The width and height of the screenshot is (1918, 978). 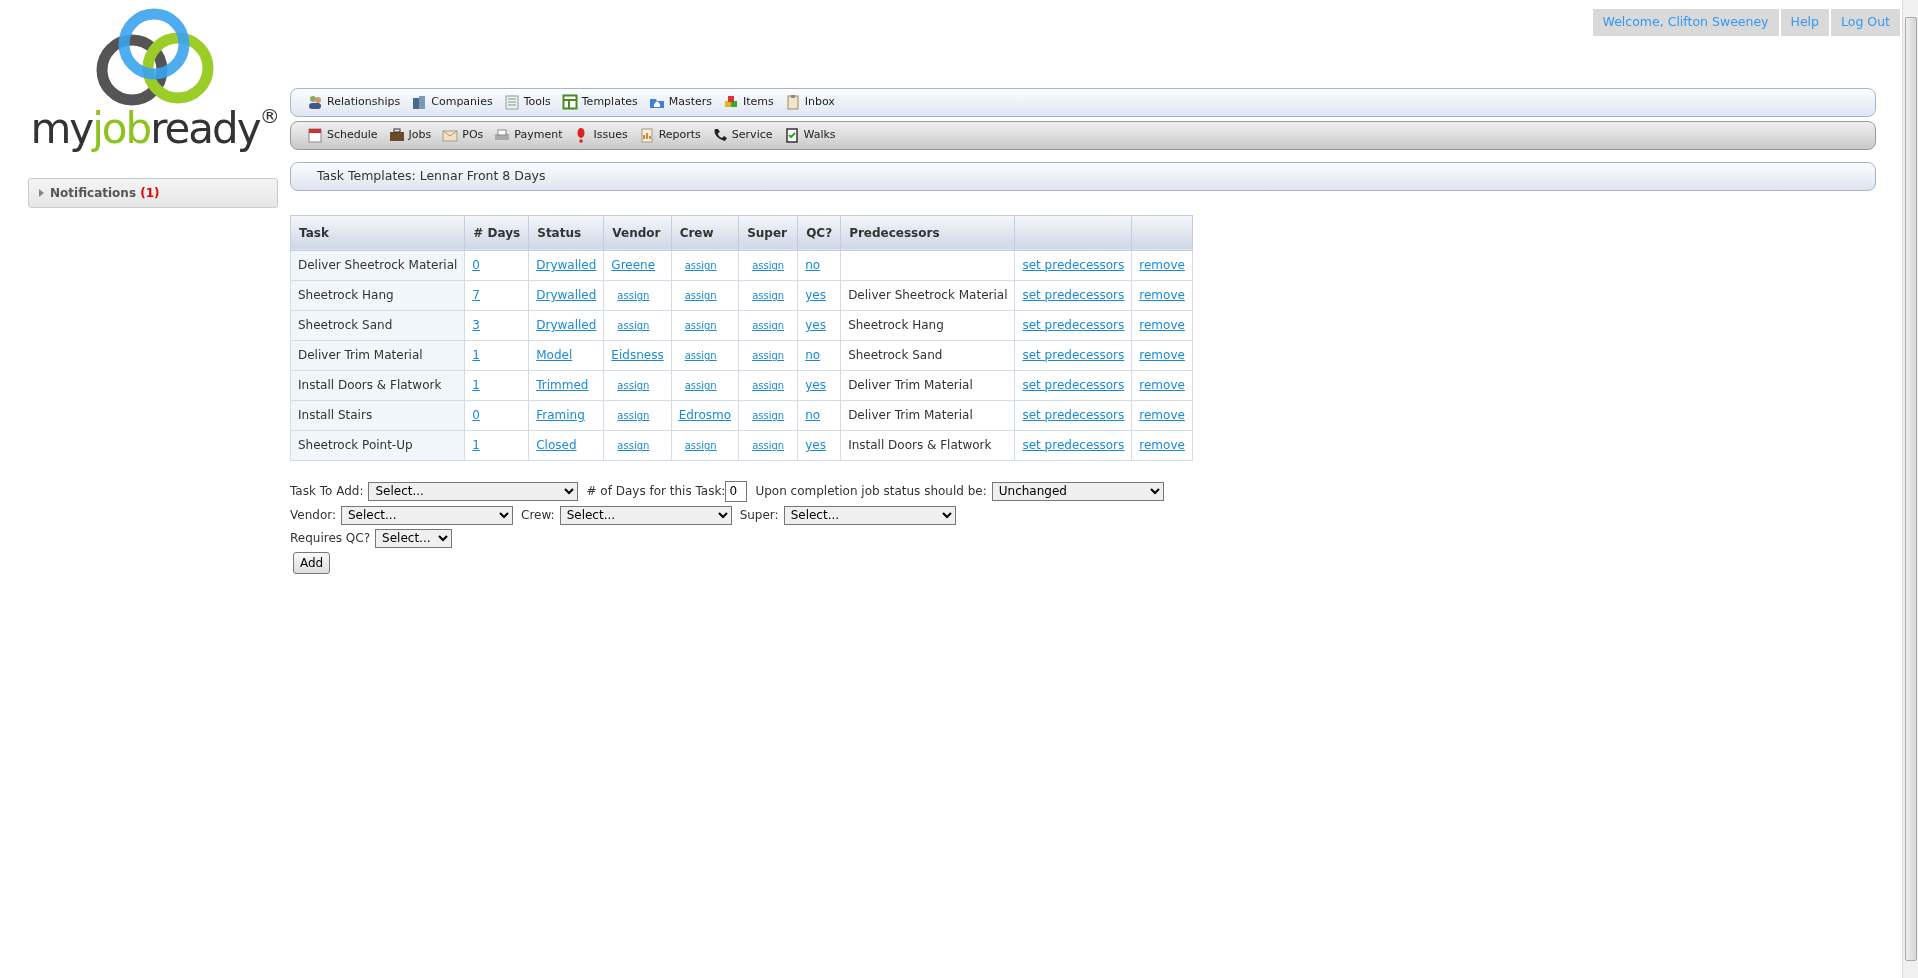 I want to click on field-label: Crew:, so click(x=538, y=516).